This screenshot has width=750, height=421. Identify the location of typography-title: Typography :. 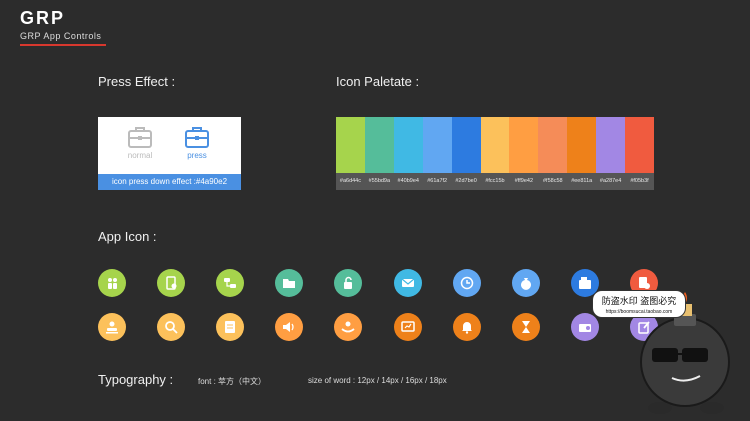
(136, 379).